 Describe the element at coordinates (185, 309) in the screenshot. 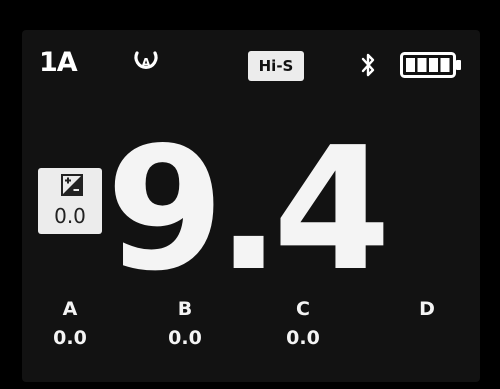

I see `group-label: B` at that location.